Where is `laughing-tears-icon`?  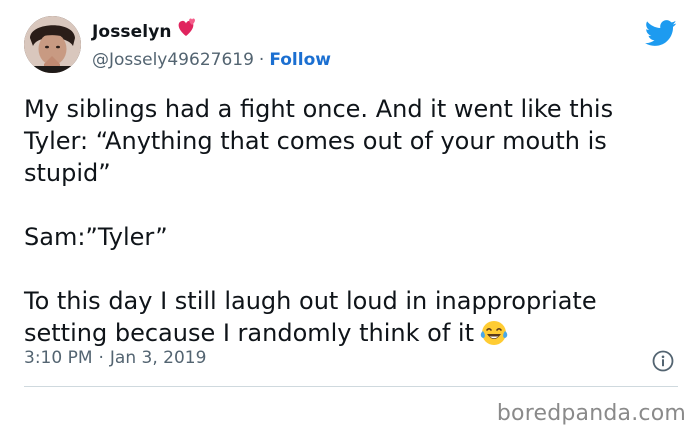
laughing-tears-icon is located at coordinates (494, 337).